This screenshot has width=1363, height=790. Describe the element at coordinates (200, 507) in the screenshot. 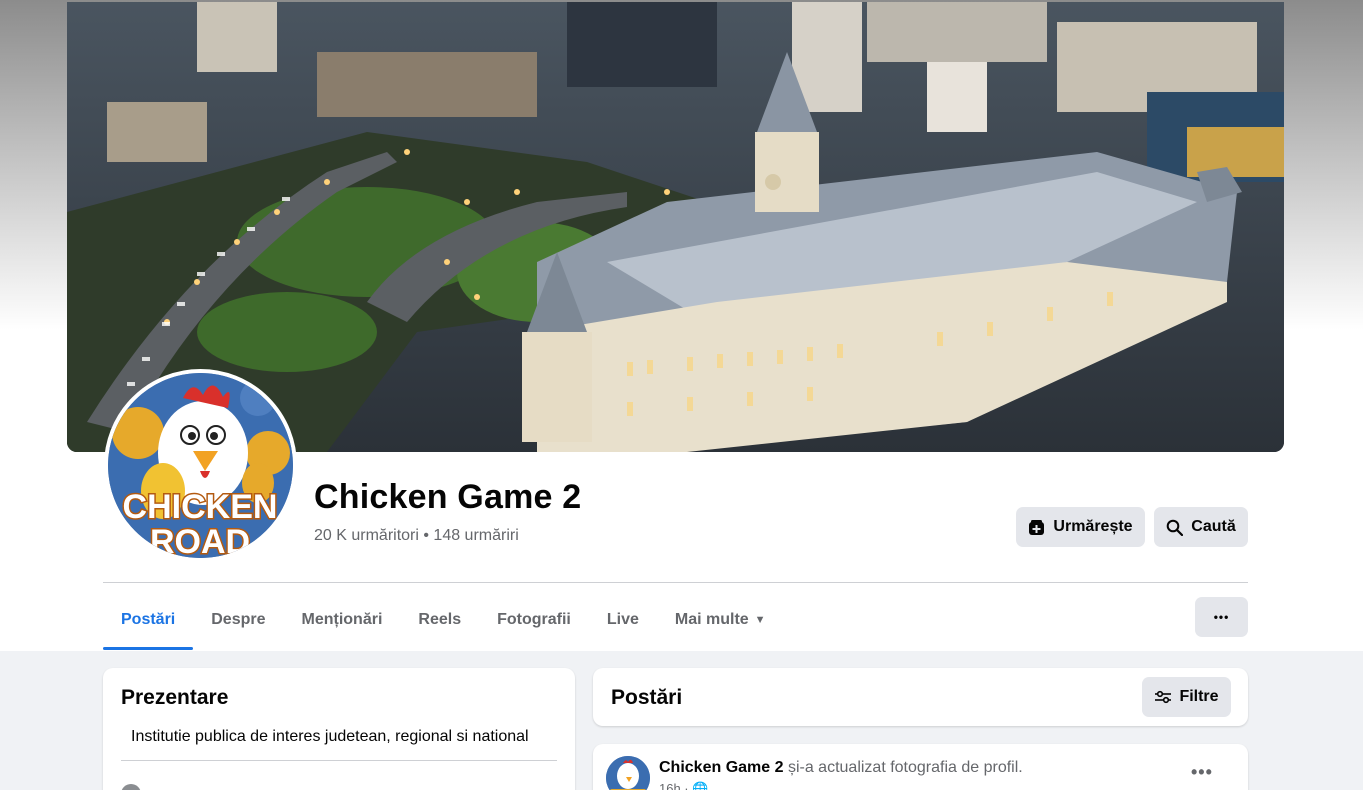

I see `svg-text: CHICKEN` at that location.